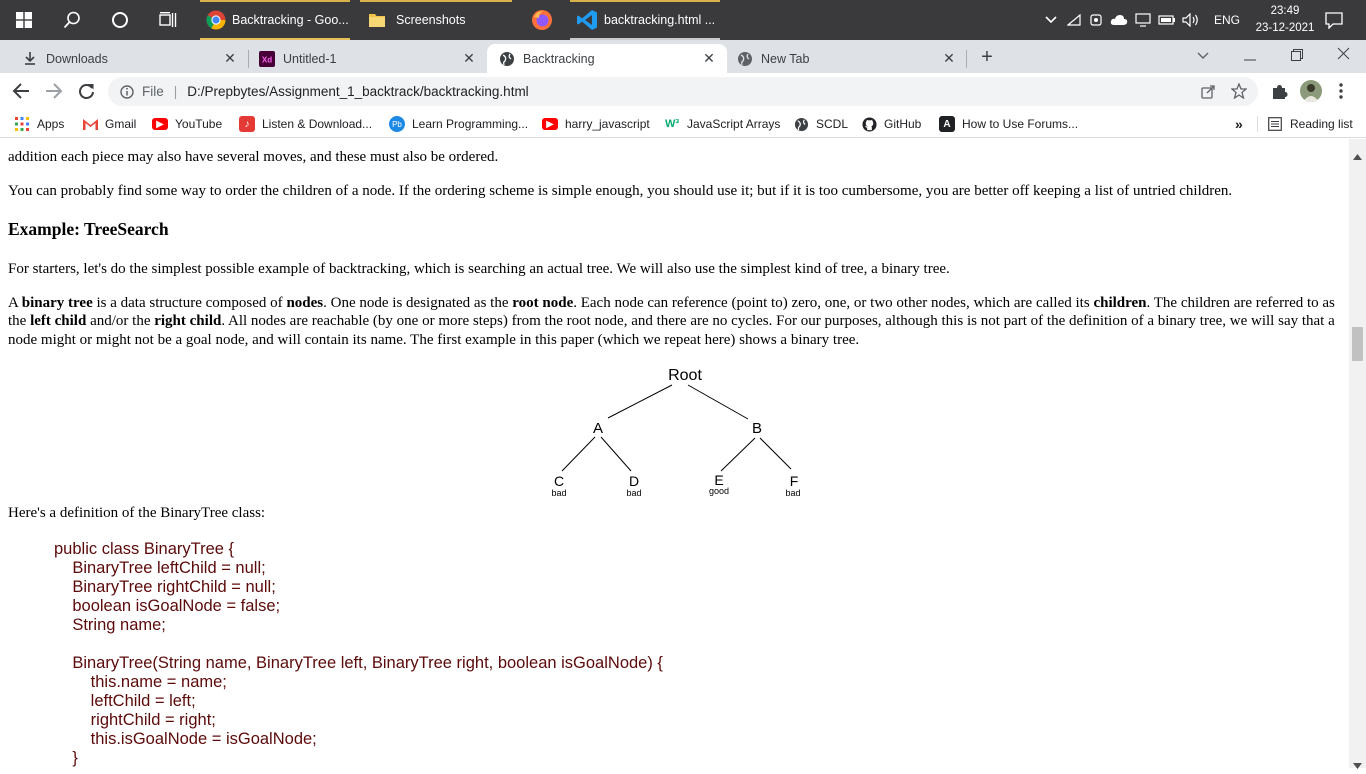  Describe the element at coordinates (794, 481) in the screenshot. I see `node-f: F` at that location.